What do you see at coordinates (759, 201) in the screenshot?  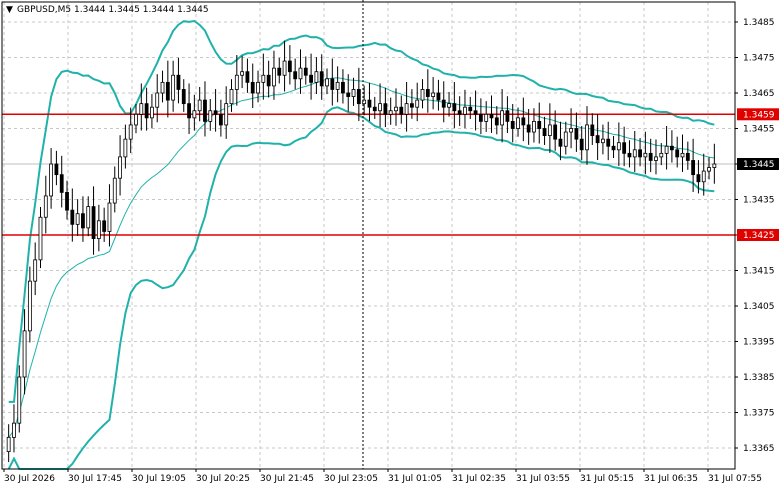 I see `y-tick-label: 1.3435` at bounding box center [759, 201].